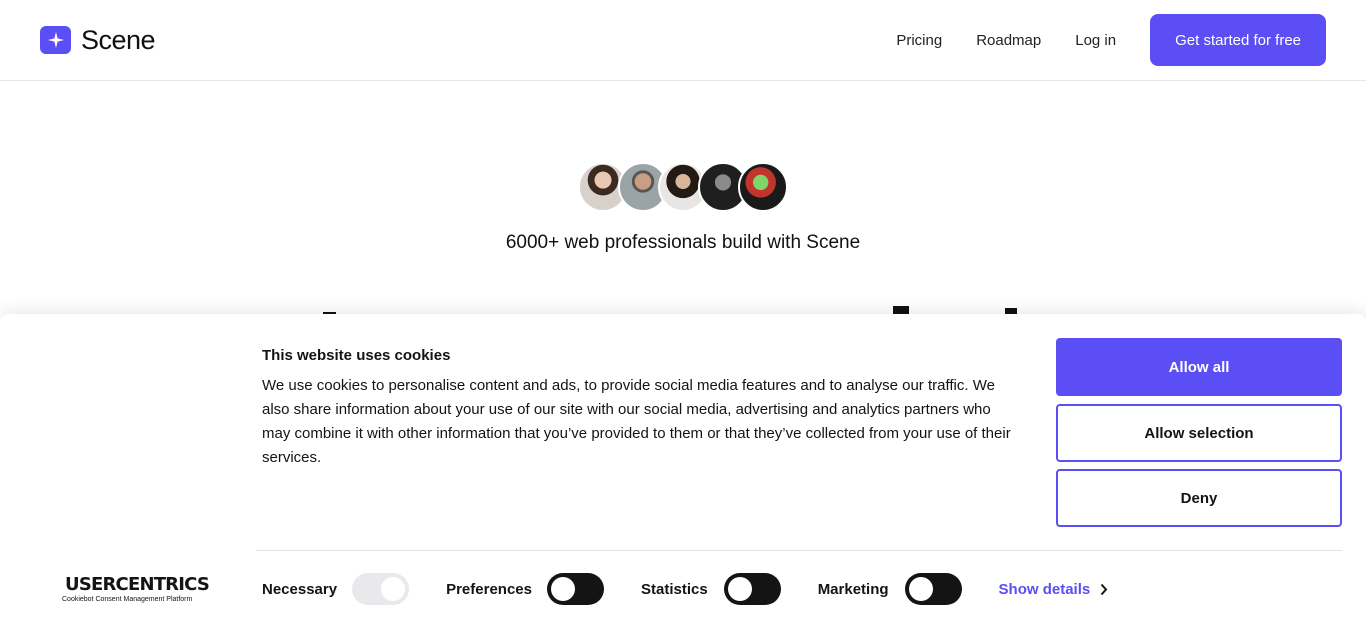 Image resolution: width=1366 pixels, height=629 pixels. What do you see at coordinates (1238, 40) in the screenshot?
I see `get-started-button: Get started for free` at bounding box center [1238, 40].